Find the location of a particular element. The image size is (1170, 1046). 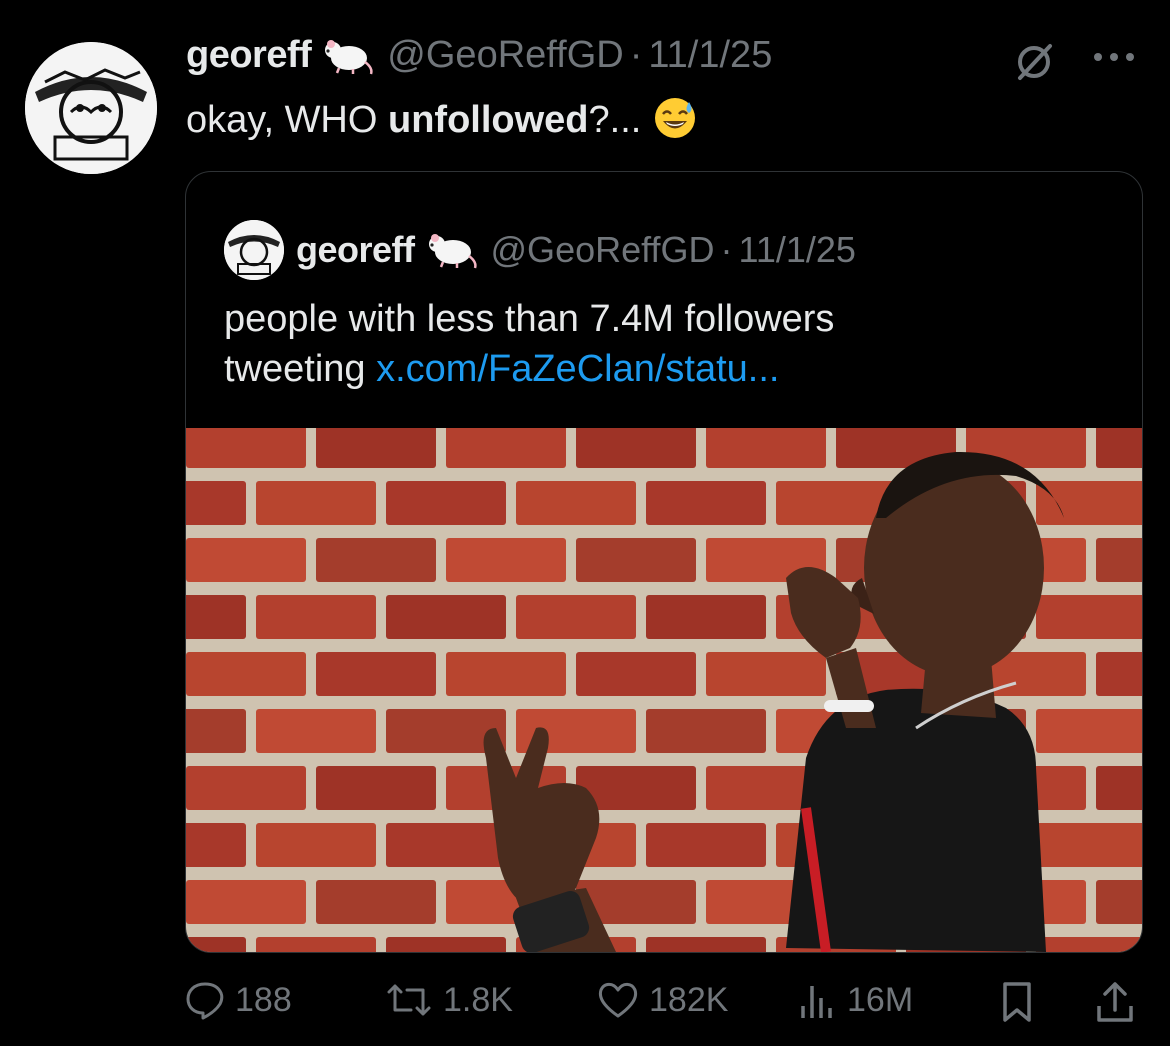

handle: @GeoReffGD is located at coordinates (505, 55).